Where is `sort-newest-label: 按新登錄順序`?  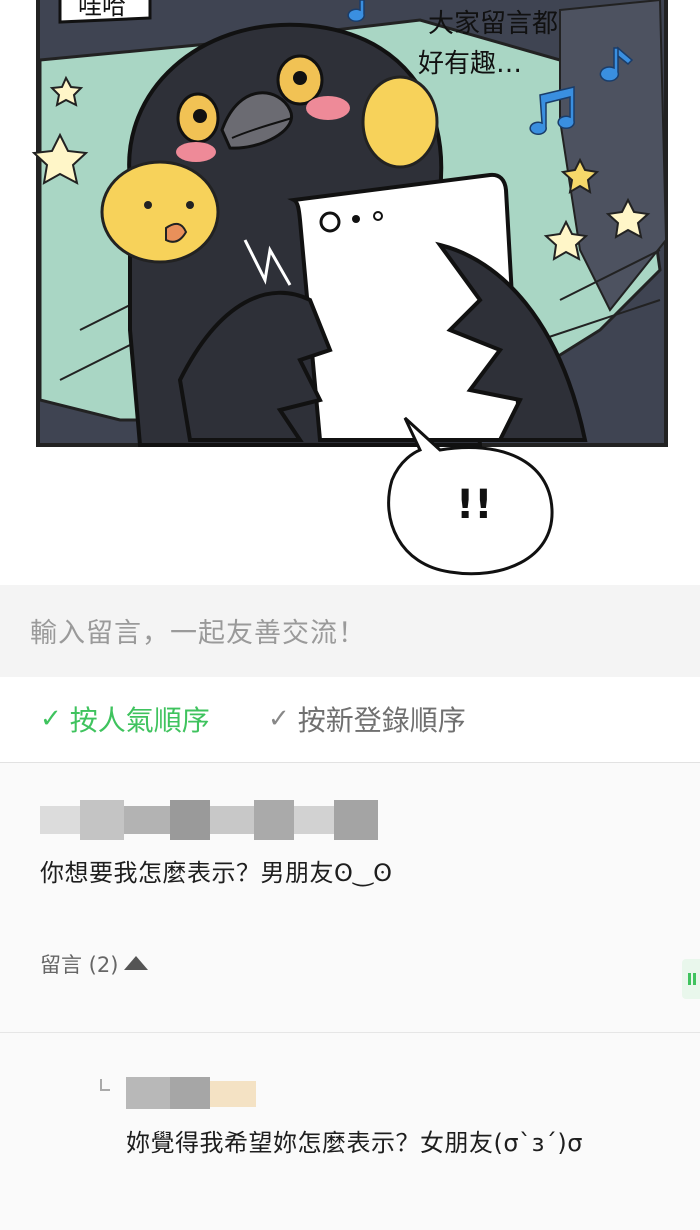 sort-newest-label: 按新登錄順序 is located at coordinates (381, 720).